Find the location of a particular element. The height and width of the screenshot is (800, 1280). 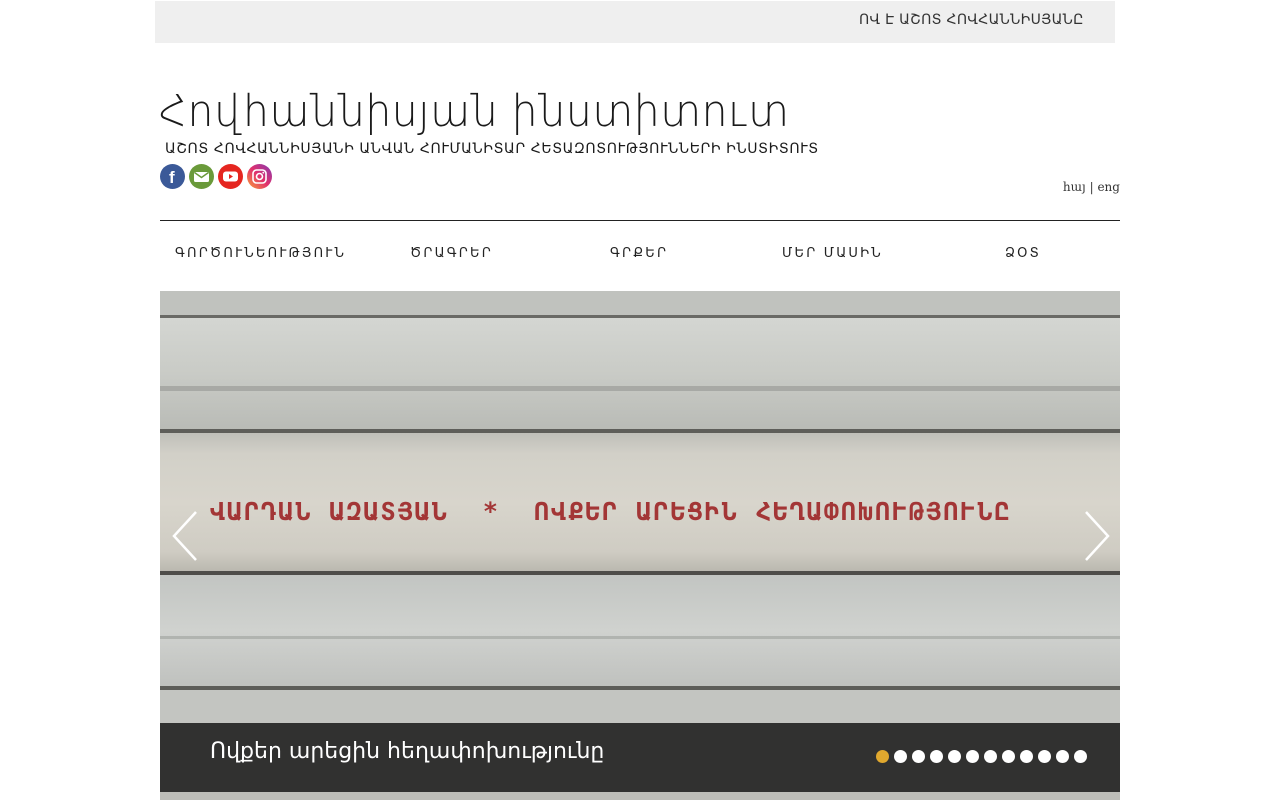

instagram-icon is located at coordinates (259, 176).